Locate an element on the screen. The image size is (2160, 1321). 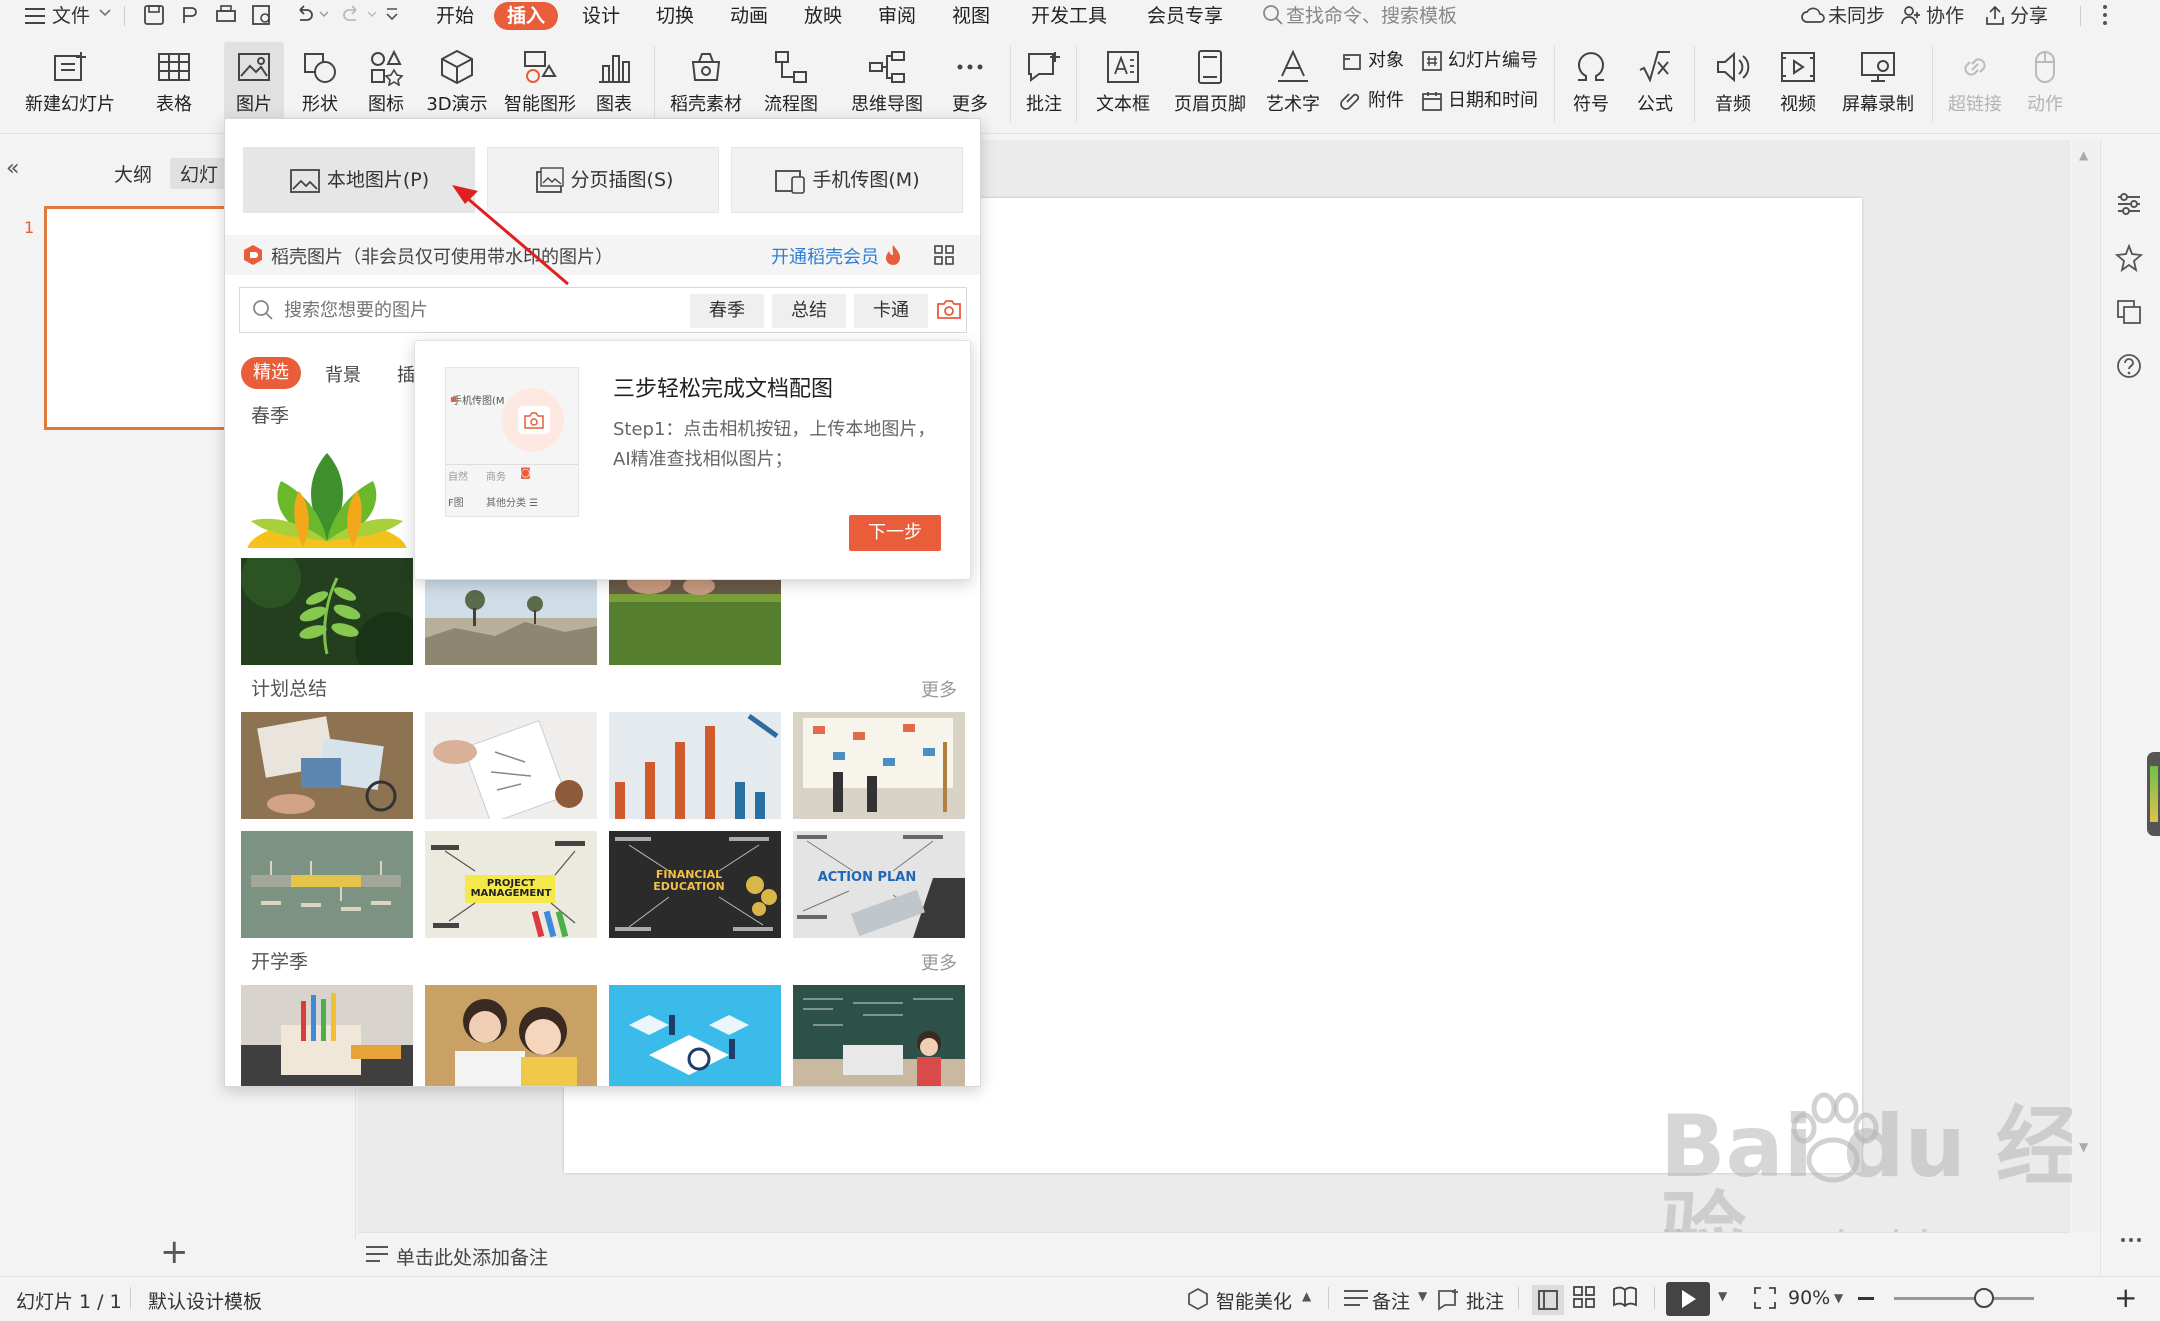
tab-slideshow: 放映 is located at coordinates (823, 16).